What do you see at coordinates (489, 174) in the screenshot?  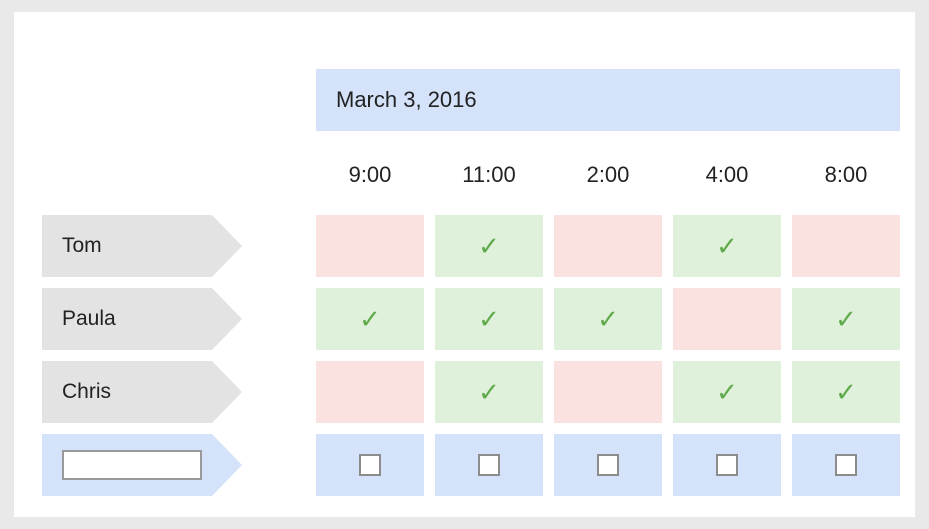 I see `time-header: 11:00` at bounding box center [489, 174].